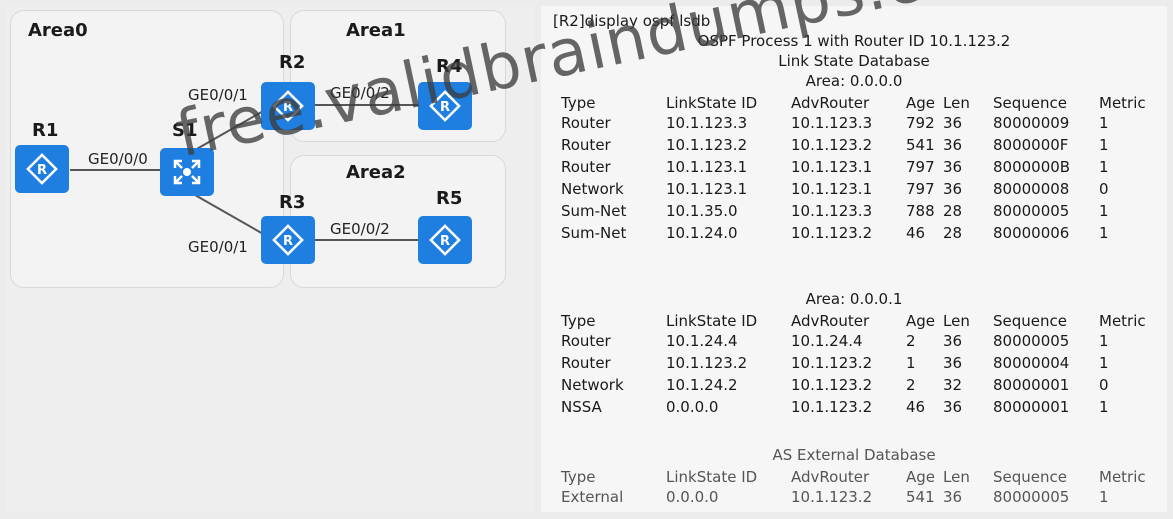 Image resolution: width=1173 pixels, height=519 pixels. Describe the element at coordinates (592, 497) in the screenshot. I see `cell-type: External` at that location.